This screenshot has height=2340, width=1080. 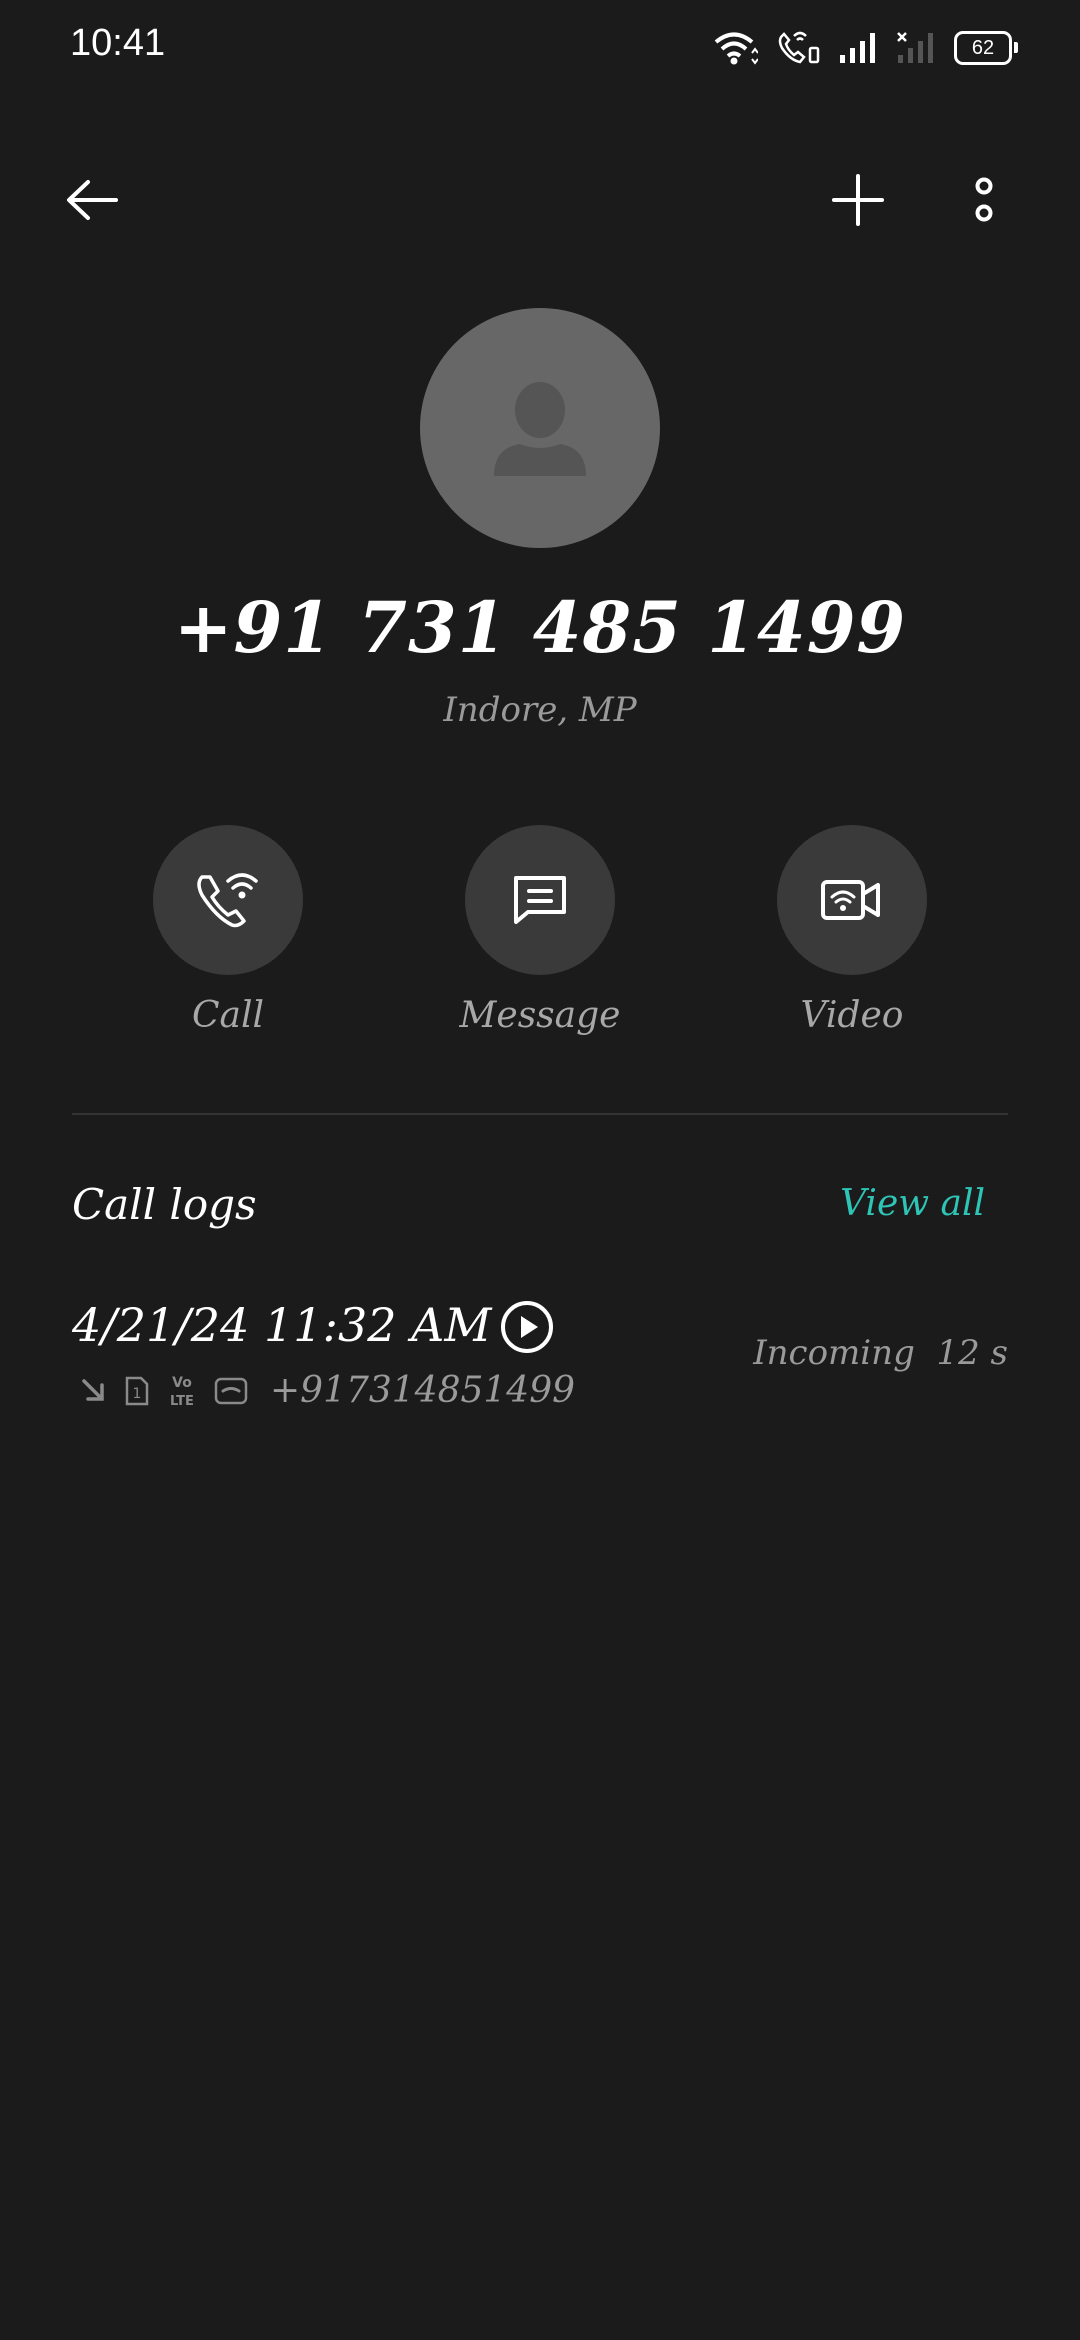 What do you see at coordinates (182, 1392) in the screenshot?
I see `volte-icon: Vo LTE` at bounding box center [182, 1392].